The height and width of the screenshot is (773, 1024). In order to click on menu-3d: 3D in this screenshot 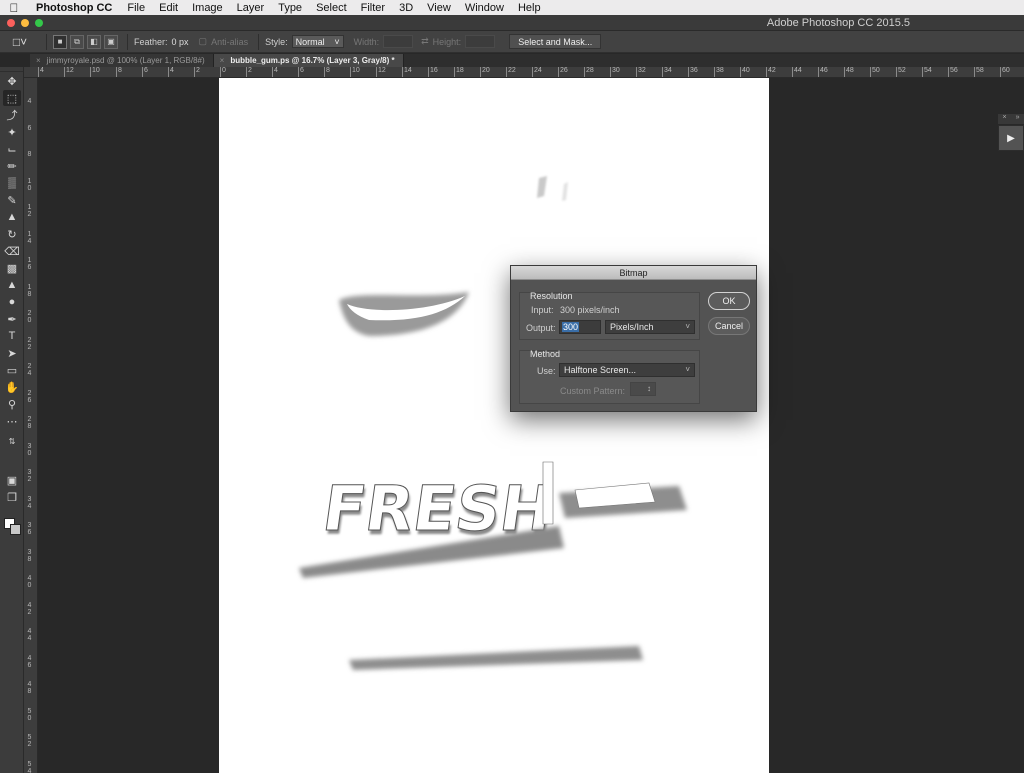, I will do `click(406, 8)`.